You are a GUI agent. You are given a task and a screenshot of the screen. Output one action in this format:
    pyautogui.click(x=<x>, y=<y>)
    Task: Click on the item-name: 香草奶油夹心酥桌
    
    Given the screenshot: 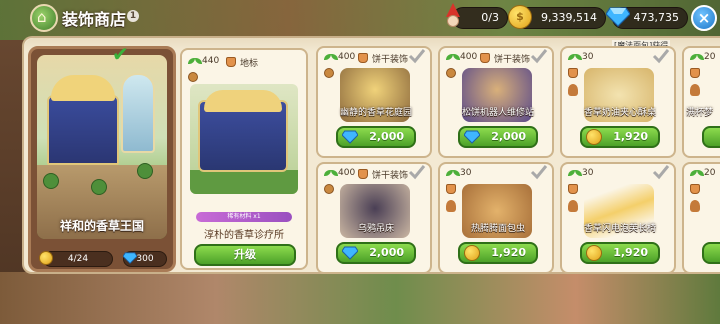 What is the action you would take?
    pyautogui.click(x=619, y=113)
    